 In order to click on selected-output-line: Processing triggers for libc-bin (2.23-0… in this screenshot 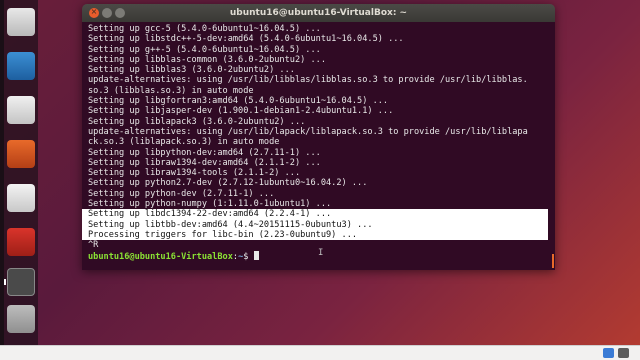, I will do `click(315, 235)`.